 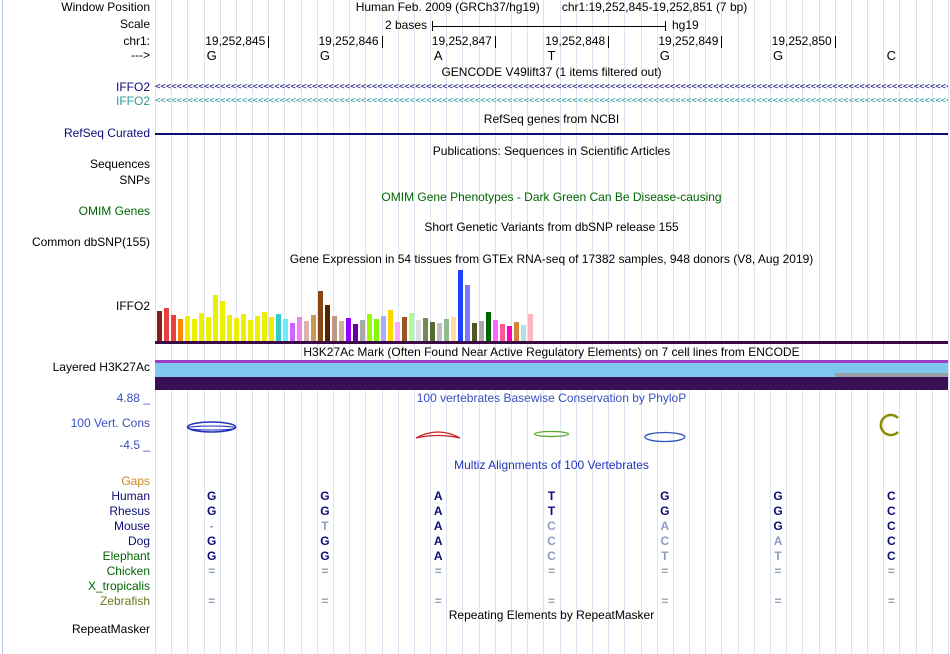 I want to click on multiz-track-title: Multiz Alignments of 100 Vertebrates, so click(x=551, y=465).